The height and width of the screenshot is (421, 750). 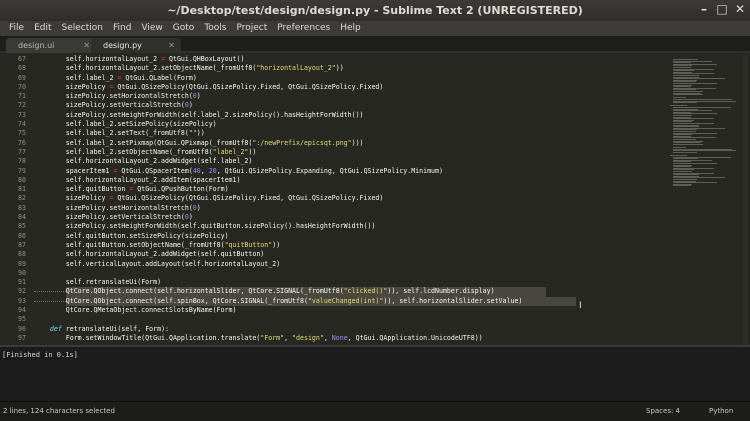 What do you see at coordinates (13, 152) in the screenshot?
I see `line-number: 77` at bounding box center [13, 152].